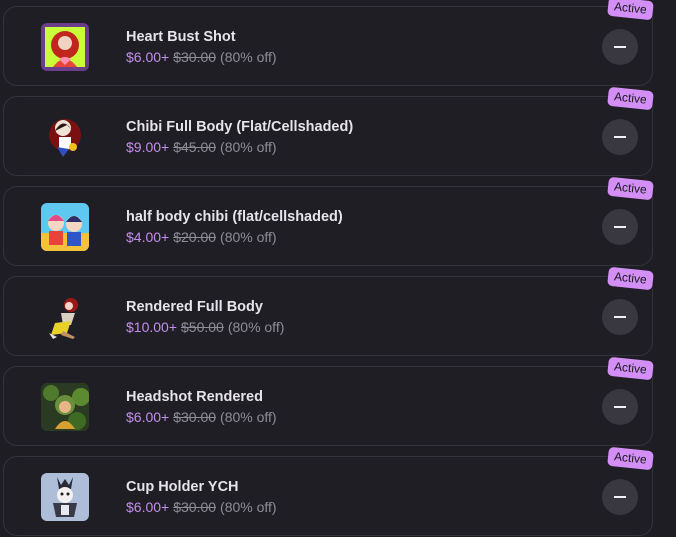  I want to click on chibi-full-body-art-icon, so click(65, 137).